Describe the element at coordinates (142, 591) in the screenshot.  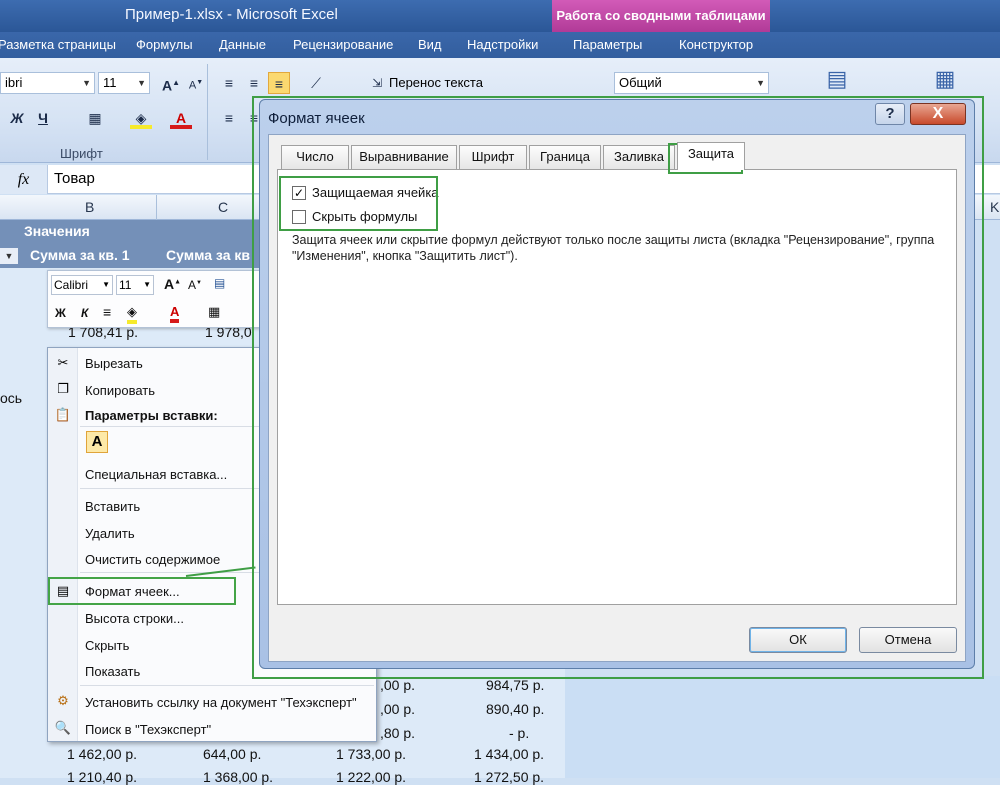
I see `format-cells-highlight` at that location.